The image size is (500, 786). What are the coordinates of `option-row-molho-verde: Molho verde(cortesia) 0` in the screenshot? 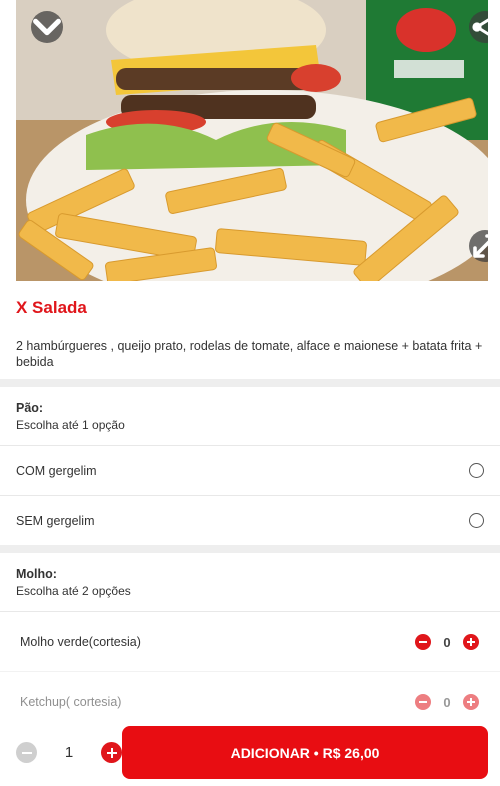 It's located at (250, 641).